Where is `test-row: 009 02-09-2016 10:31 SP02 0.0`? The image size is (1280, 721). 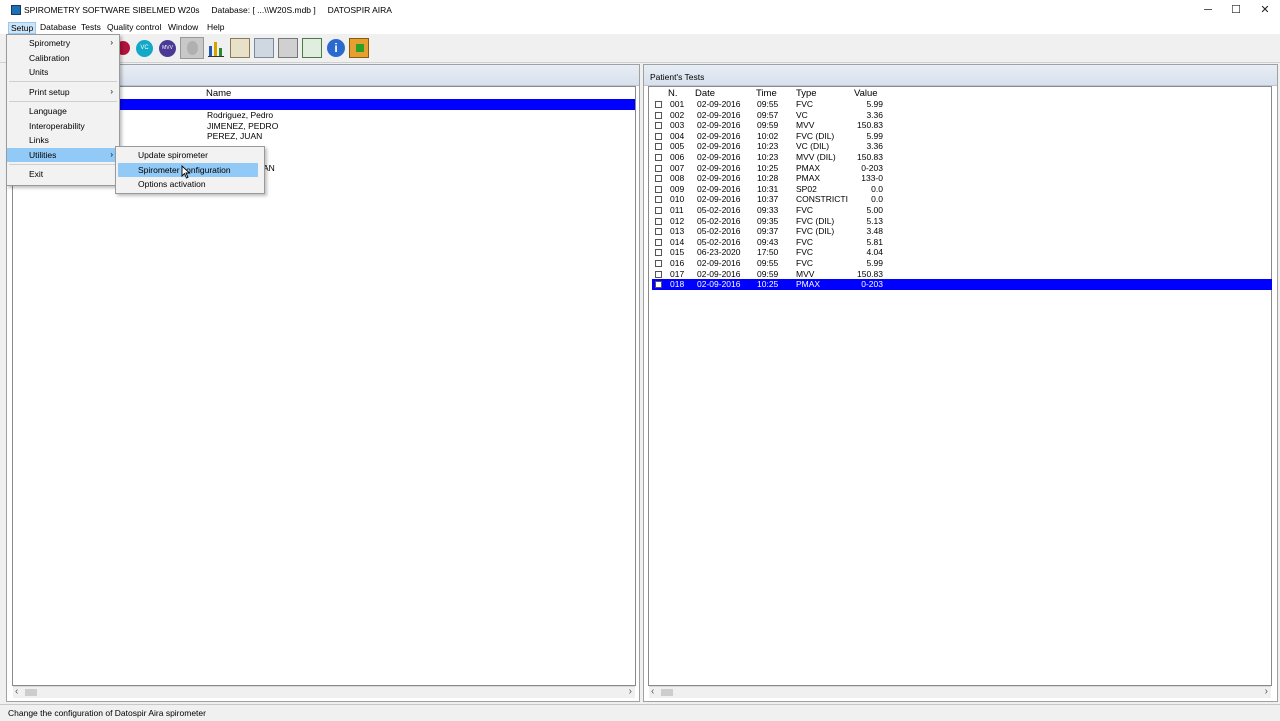 test-row: 009 02-09-2016 10:31 SP02 0.0 is located at coordinates (962, 189).